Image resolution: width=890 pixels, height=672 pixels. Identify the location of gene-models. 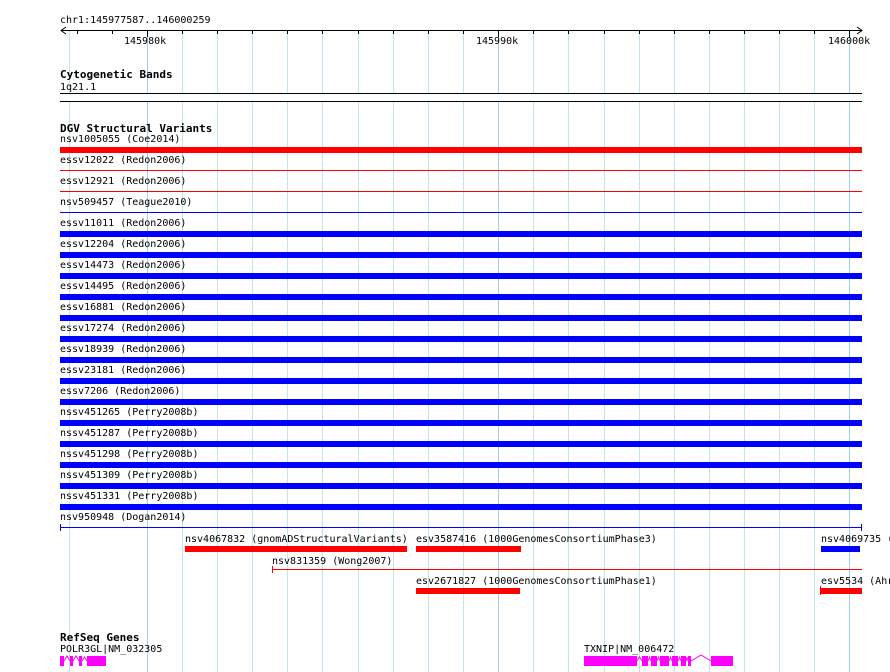
(396, 660).